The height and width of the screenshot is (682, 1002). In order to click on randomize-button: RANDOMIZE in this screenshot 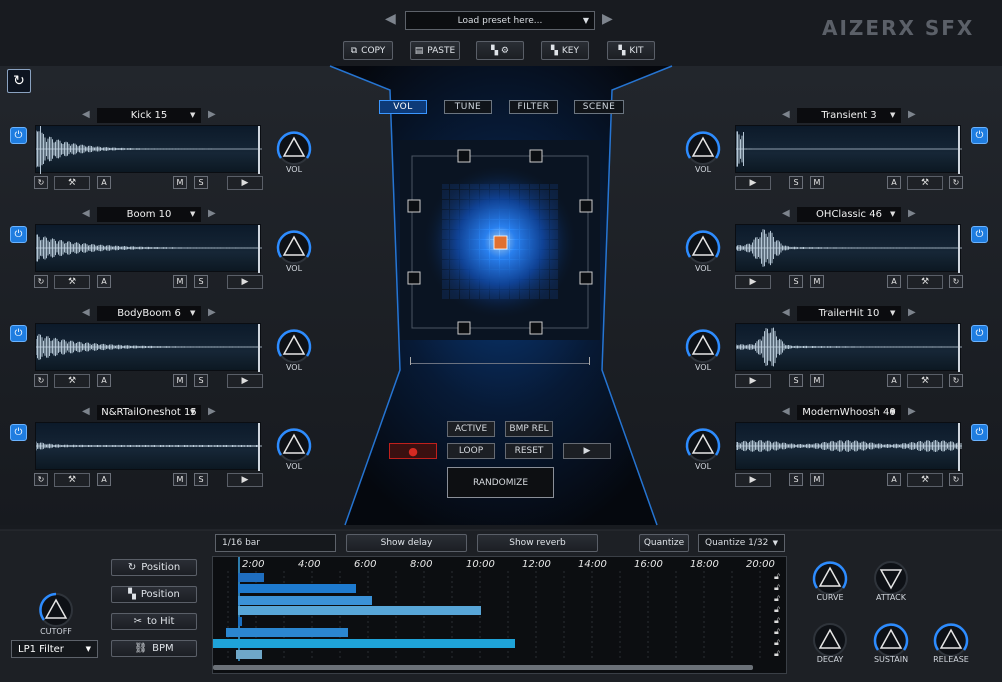, I will do `click(500, 482)`.